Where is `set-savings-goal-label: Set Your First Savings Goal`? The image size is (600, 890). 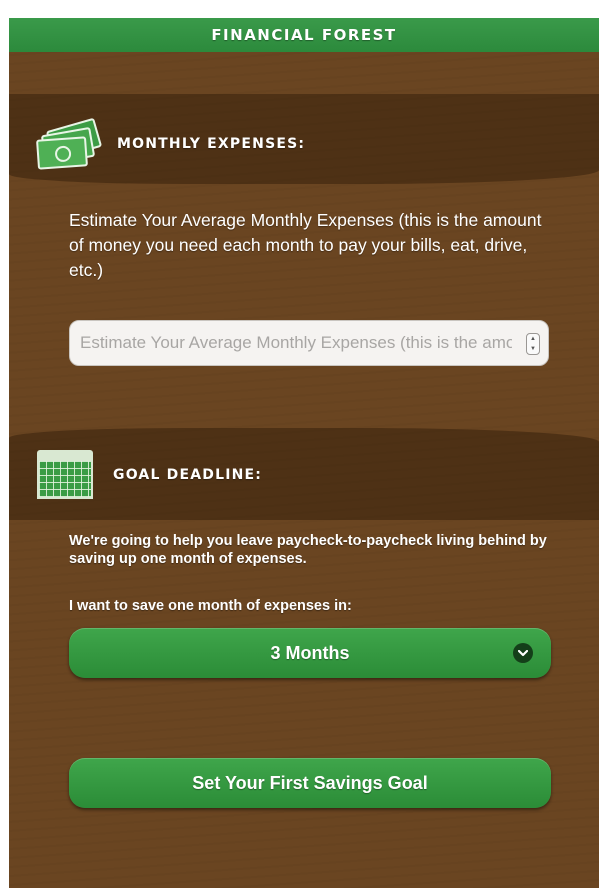
set-savings-goal-label: Set Your First Savings Goal is located at coordinates (310, 782).